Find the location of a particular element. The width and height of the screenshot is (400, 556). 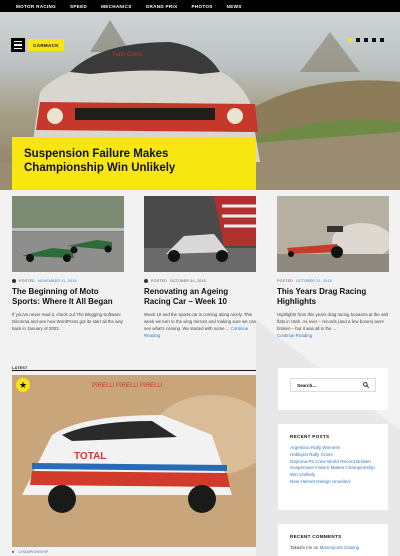

recent-comment-item: Takashi Irie on Motorsports Gaining is located at coordinates (333, 547).